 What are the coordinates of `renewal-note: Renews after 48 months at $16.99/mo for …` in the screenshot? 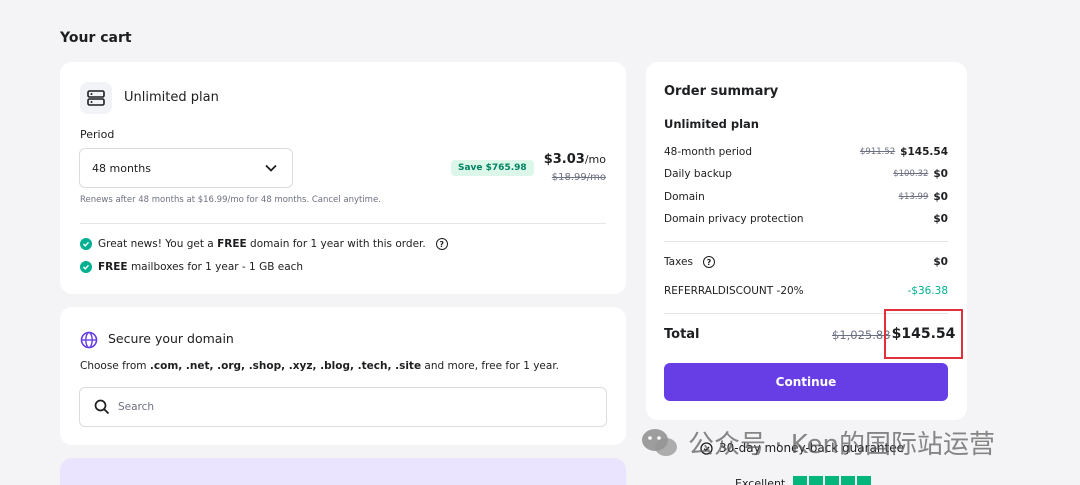 It's located at (230, 200).